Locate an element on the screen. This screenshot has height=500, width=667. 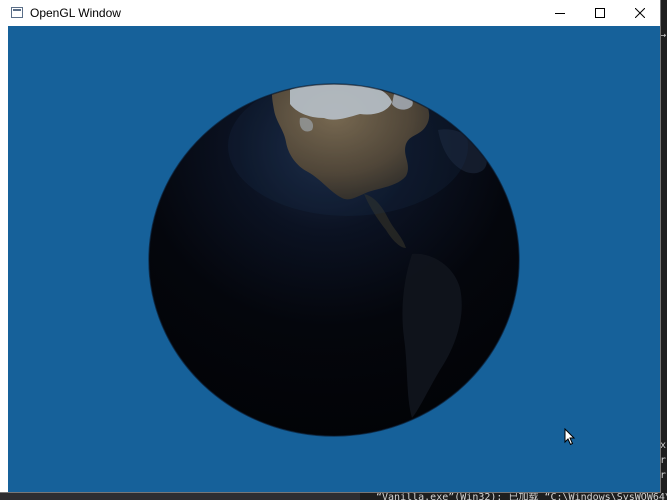
maximize-button is located at coordinates (600, 13).